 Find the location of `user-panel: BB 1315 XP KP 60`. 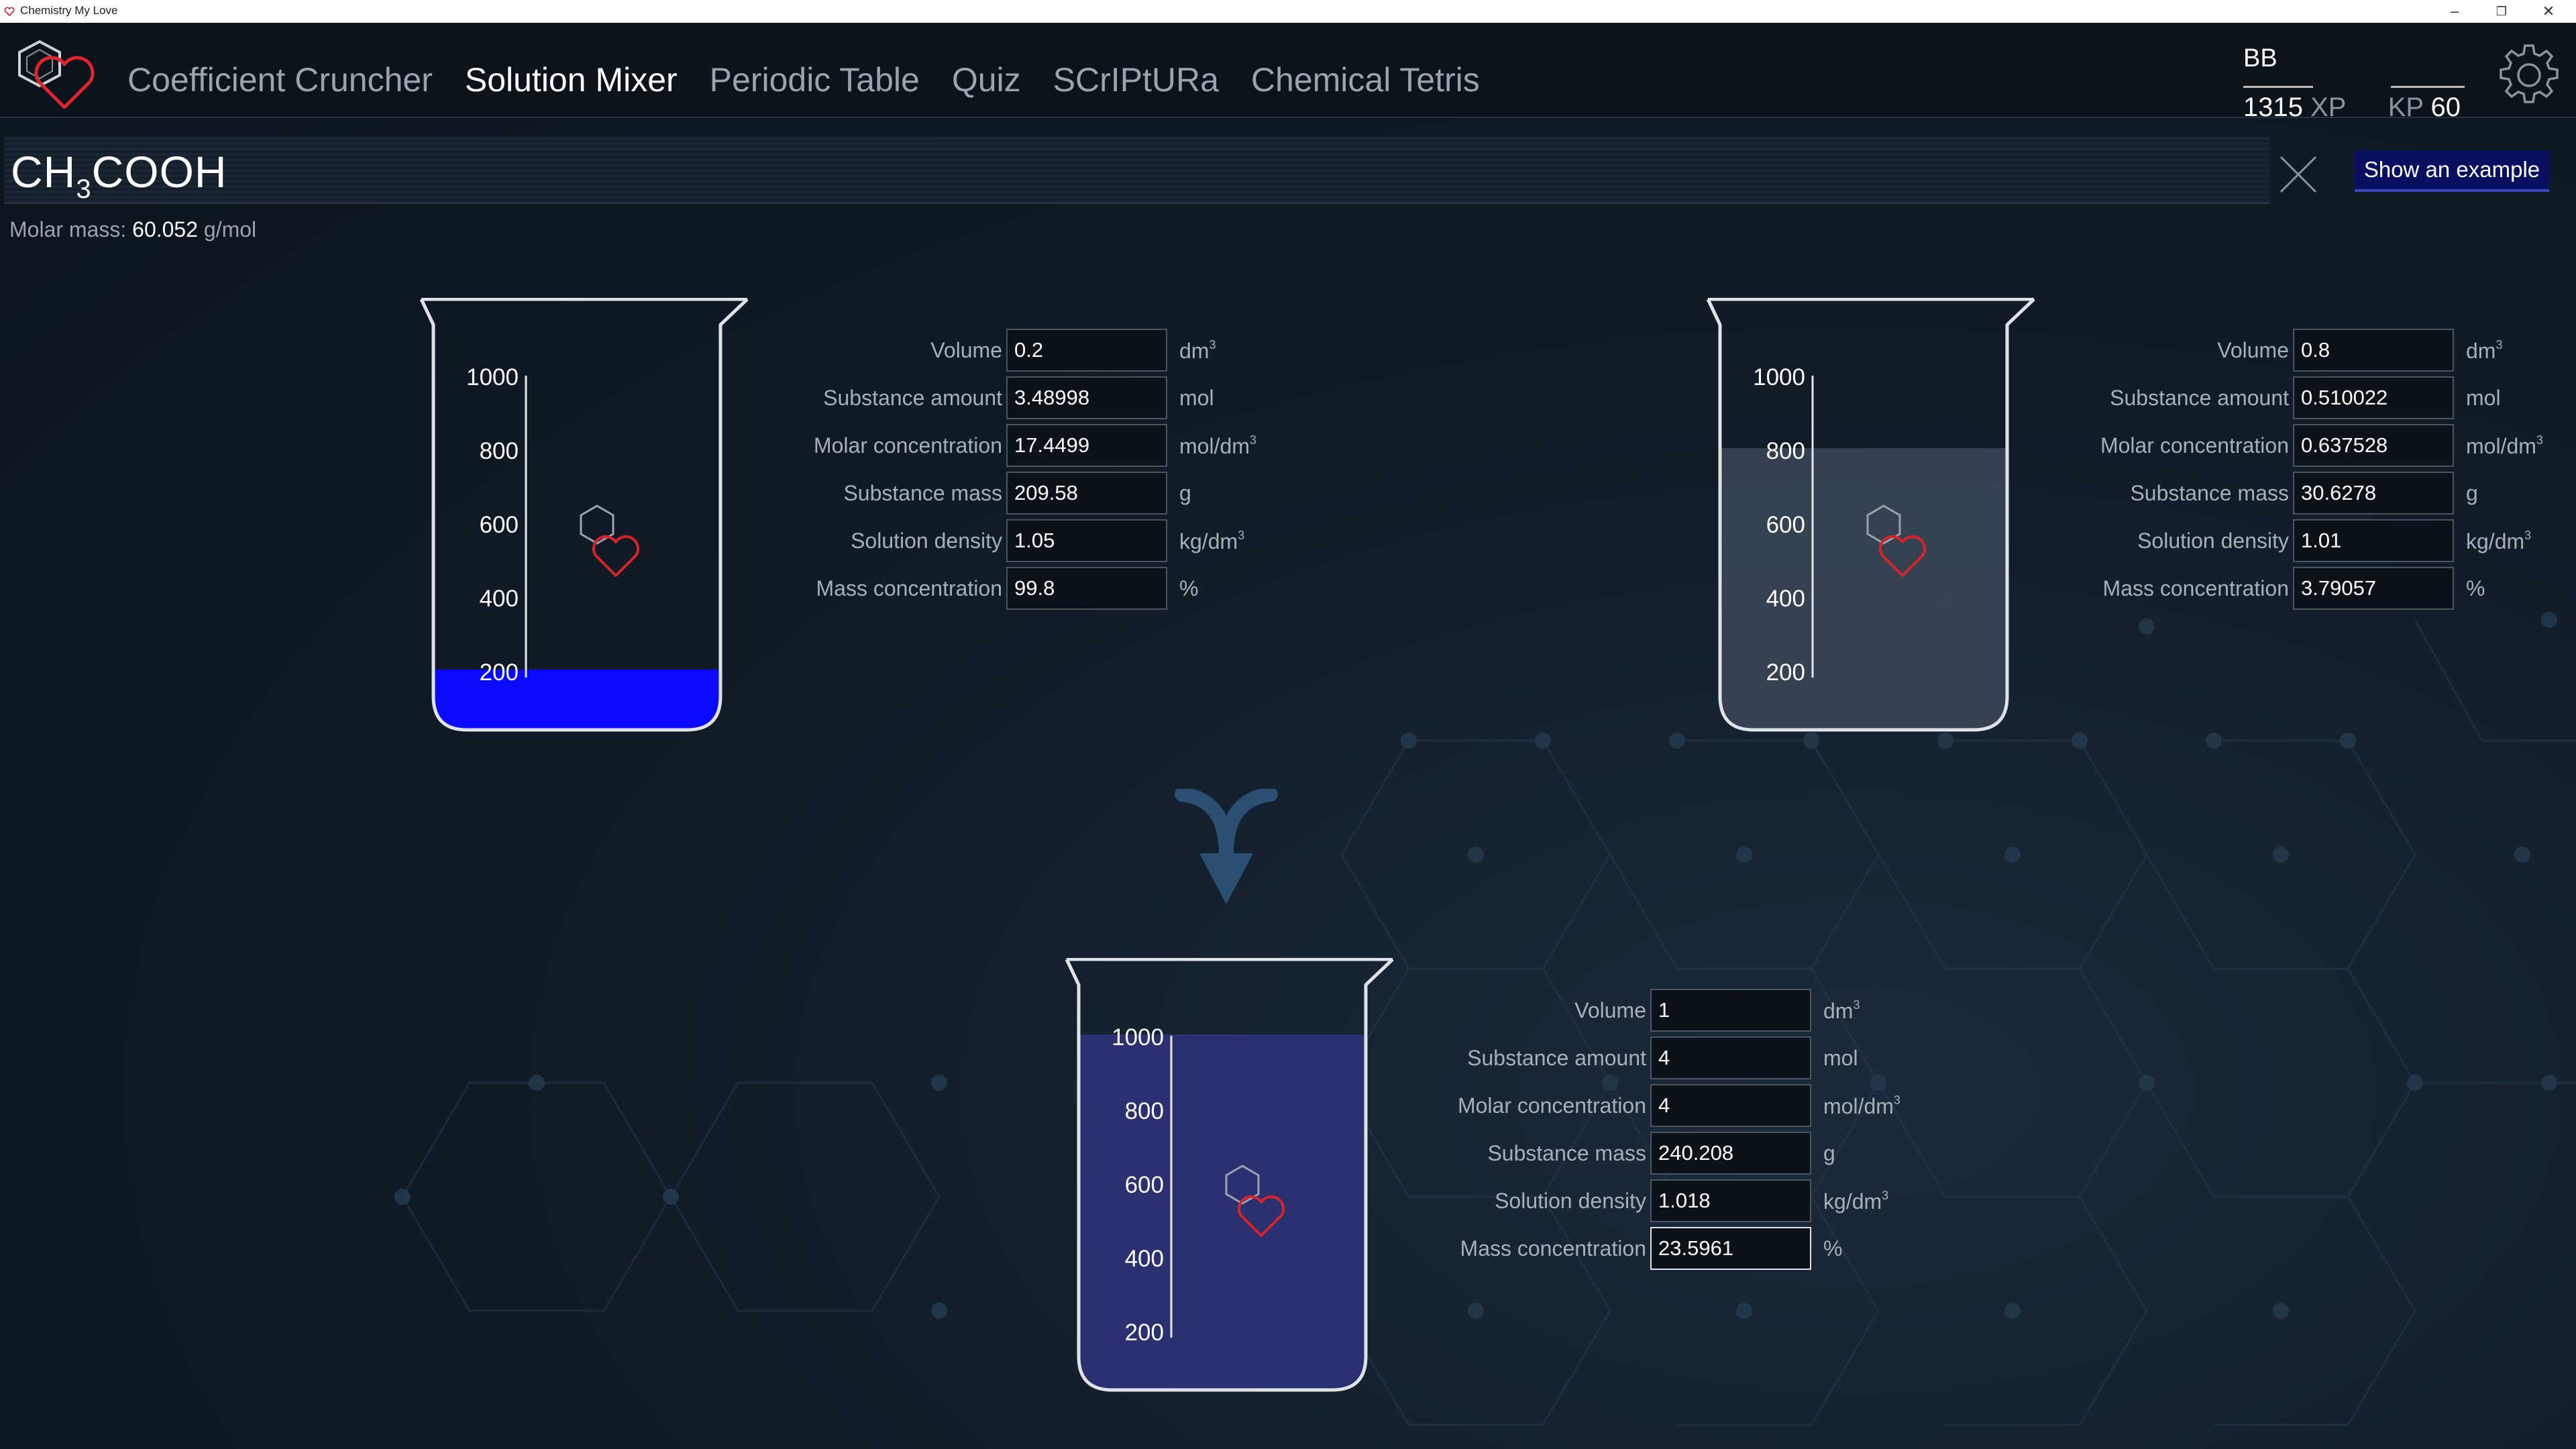

user-panel: BB 1315 XP KP 60 is located at coordinates (2354, 79).